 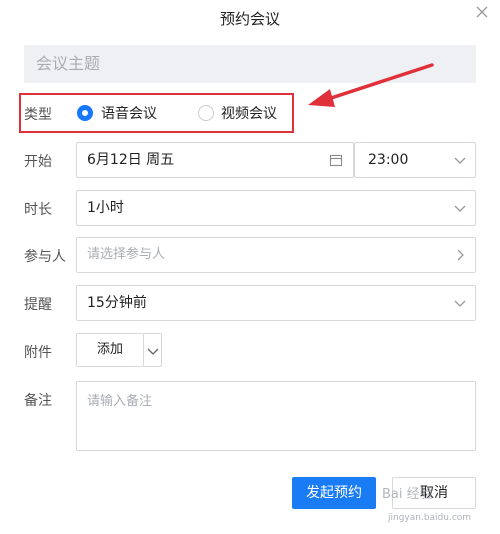 What do you see at coordinates (460, 255) in the screenshot?
I see `chevron-right-icon` at bounding box center [460, 255].